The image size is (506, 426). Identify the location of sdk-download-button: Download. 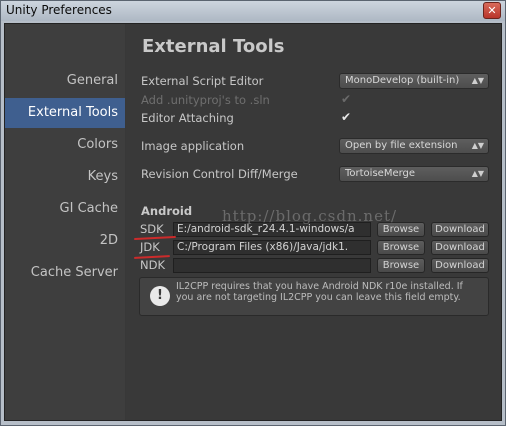
(460, 229).